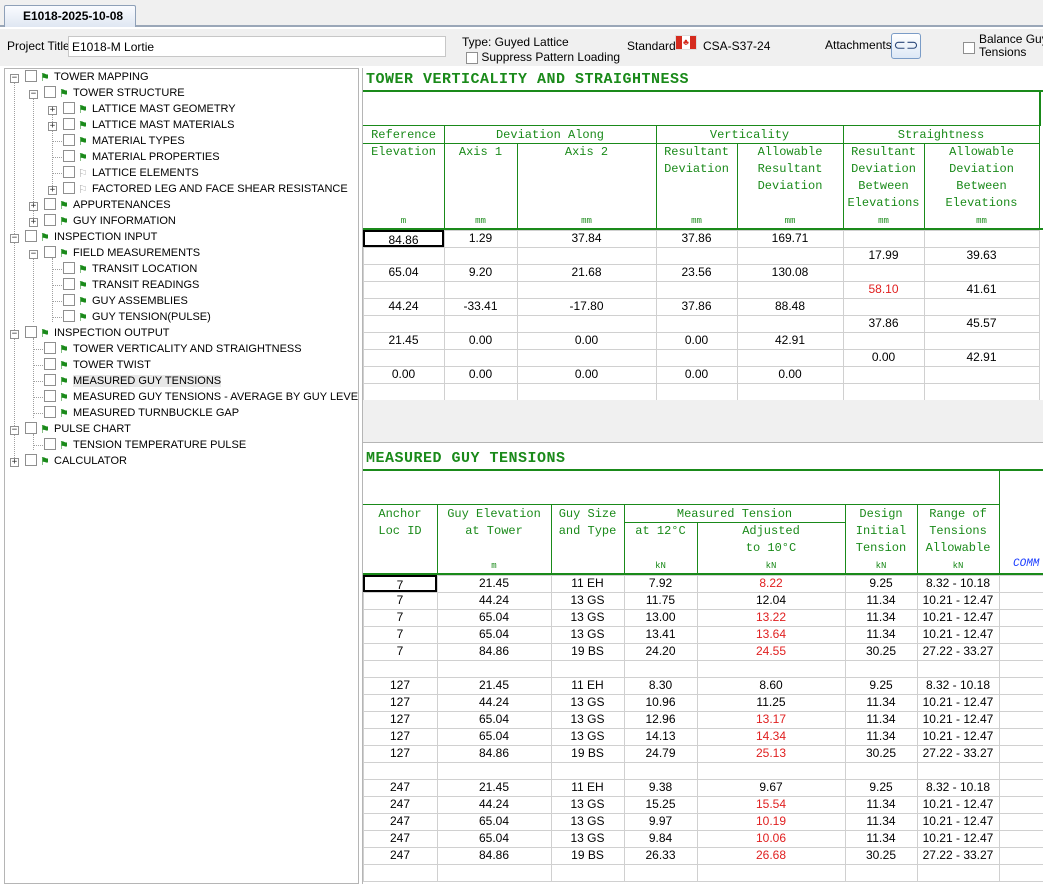 The image size is (1043, 884). What do you see at coordinates (130, 269) in the screenshot?
I see `tree-transit-location: ⚑ TRANSIT LOCATION` at bounding box center [130, 269].